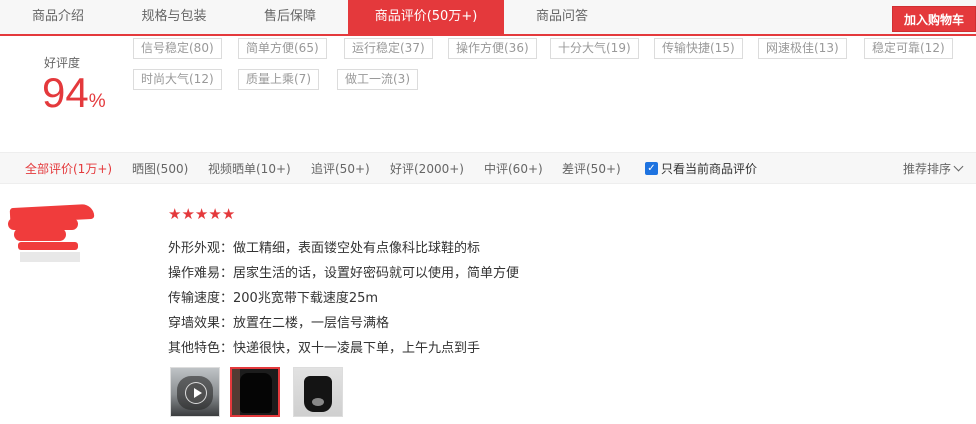 The height and width of the screenshot is (424, 976). Describe the element at coordinates (562, 17) in the screenshot. I see `tab-qa: 商品问答` at that location.